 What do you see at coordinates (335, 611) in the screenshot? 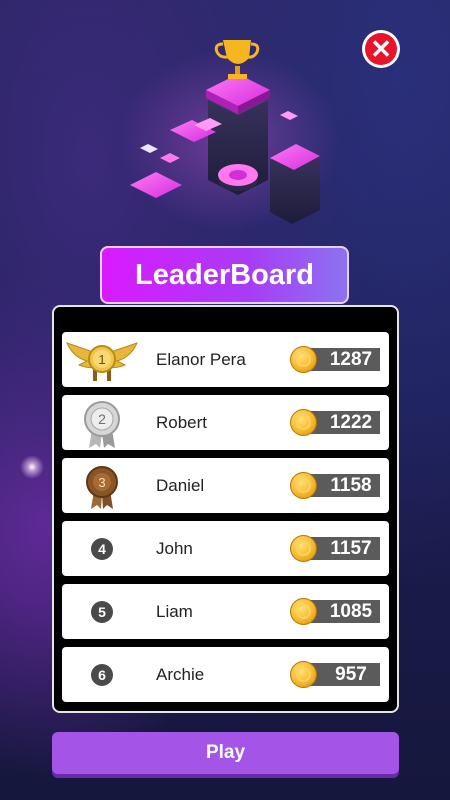
I see `score: 1085` at bounding box center [335, 611].